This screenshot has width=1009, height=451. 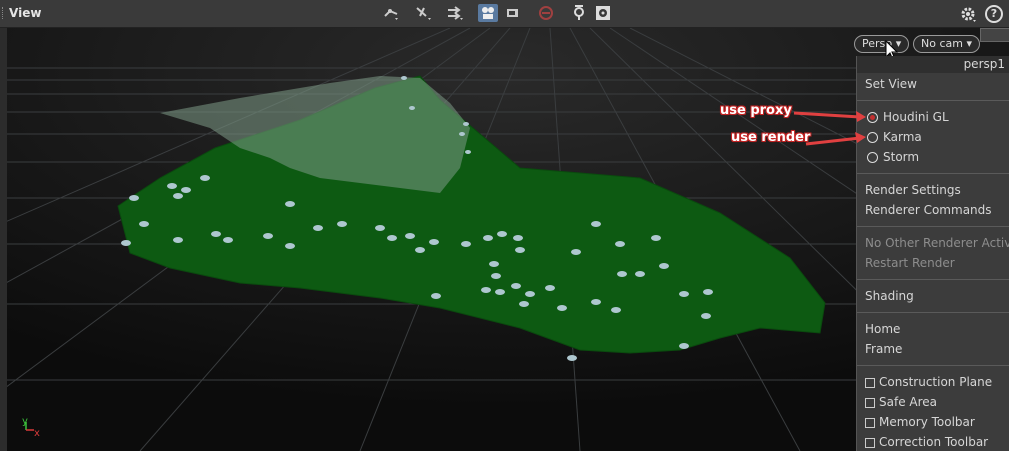 I want to click on menu-item-shading: Shading, so click(x=889, y=296).